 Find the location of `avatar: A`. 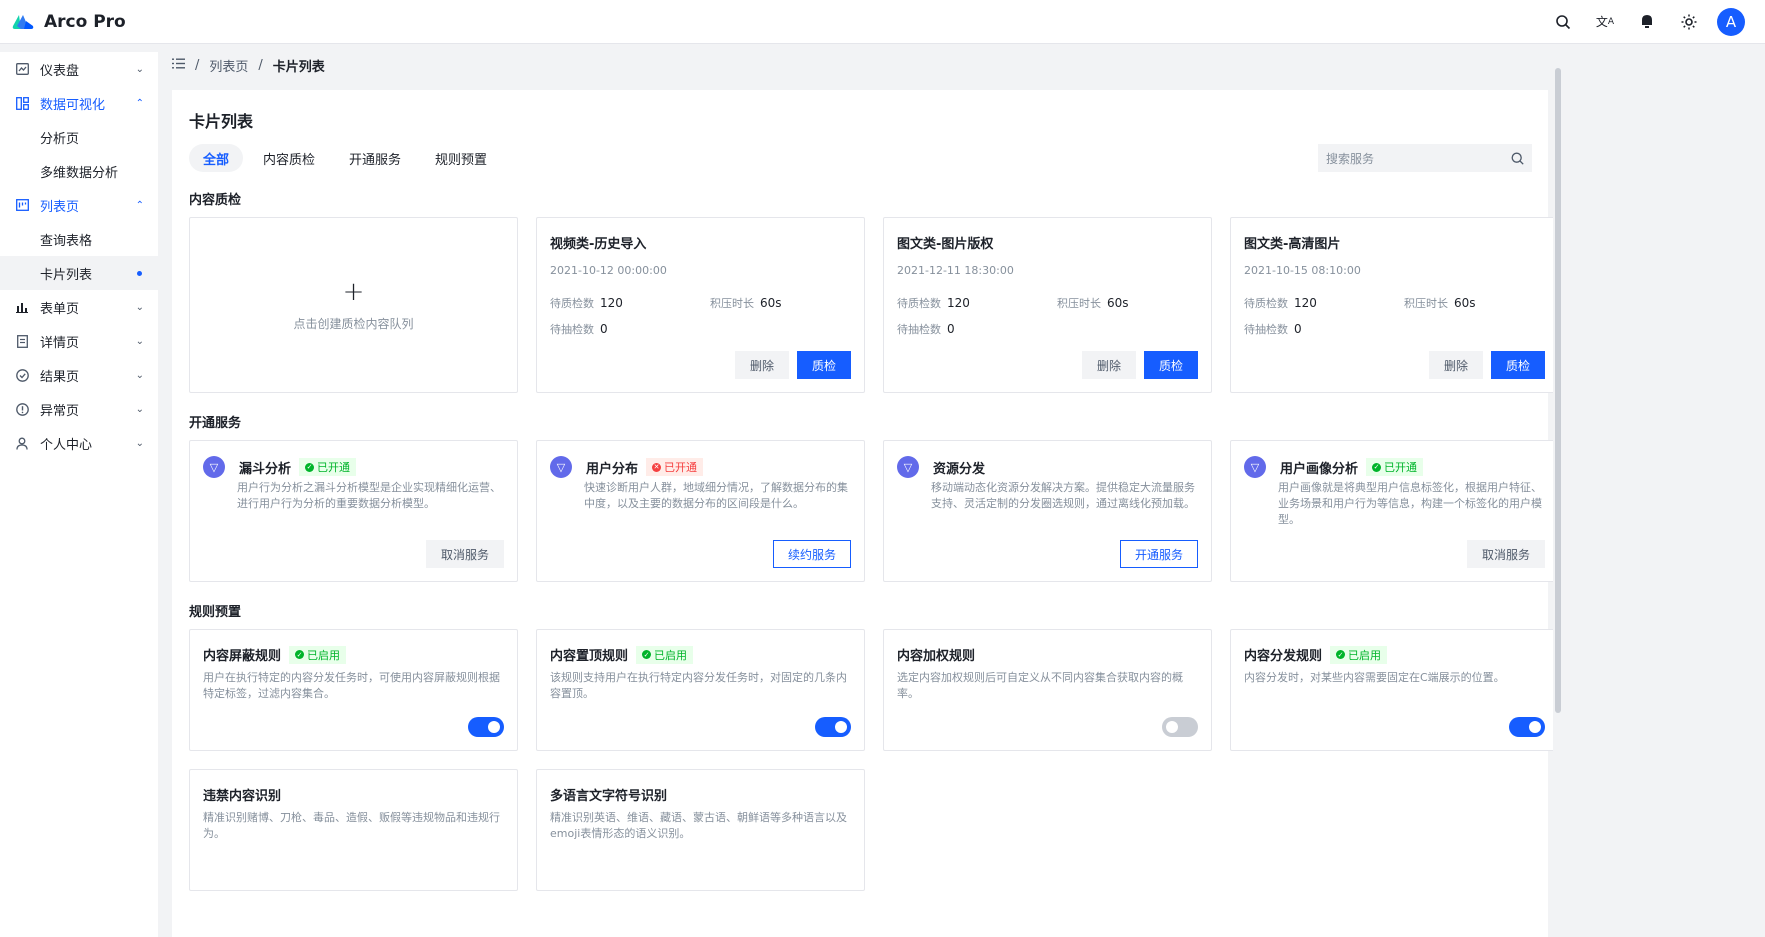

avatar: A is located at coordinates (1731, 21).